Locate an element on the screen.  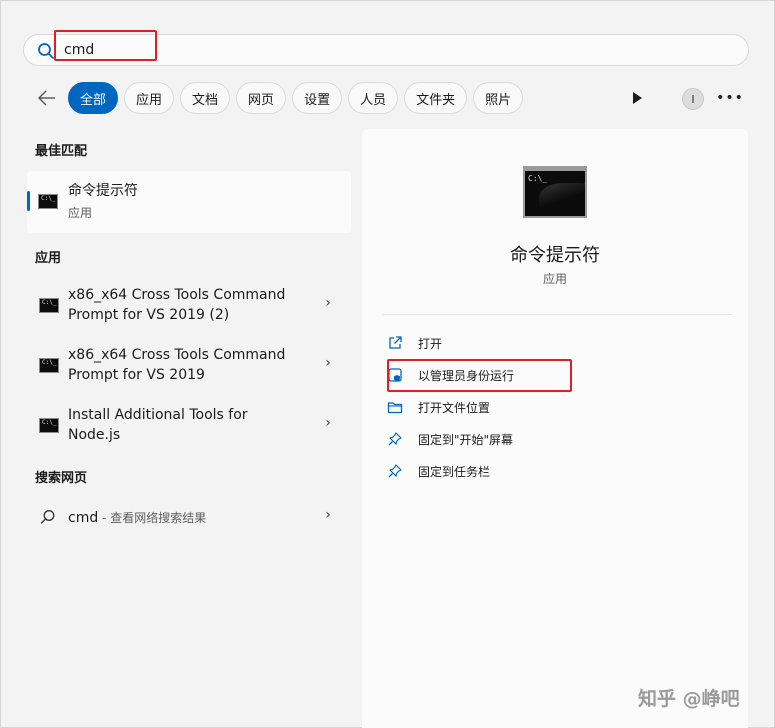
folder-icon is located at coordinates (395, 407).